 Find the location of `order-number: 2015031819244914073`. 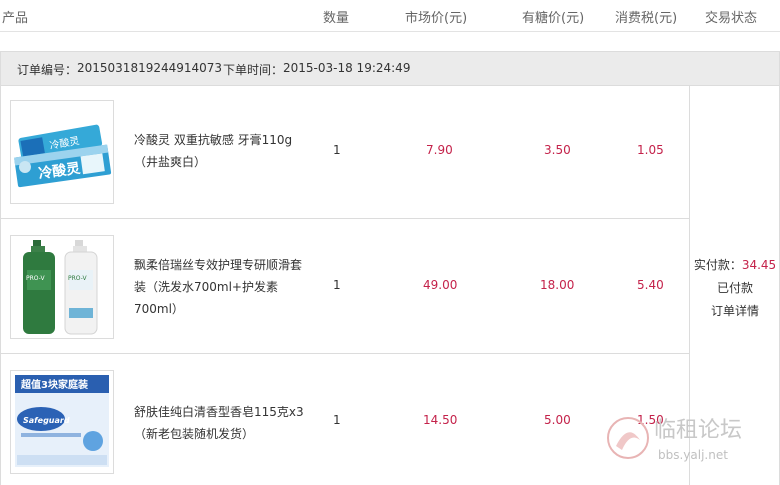

order-number: 2015031819244914073 is located at coordinates (150, 68).